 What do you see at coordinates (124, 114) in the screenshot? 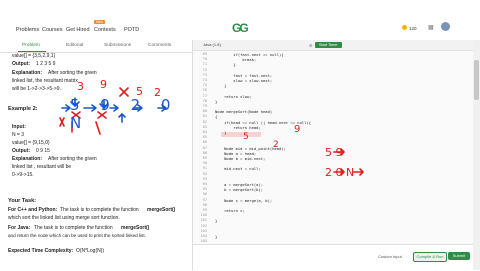
I see `handwritten-linked-list: 5 9 2 0 N` at bounding box center [124, 114].